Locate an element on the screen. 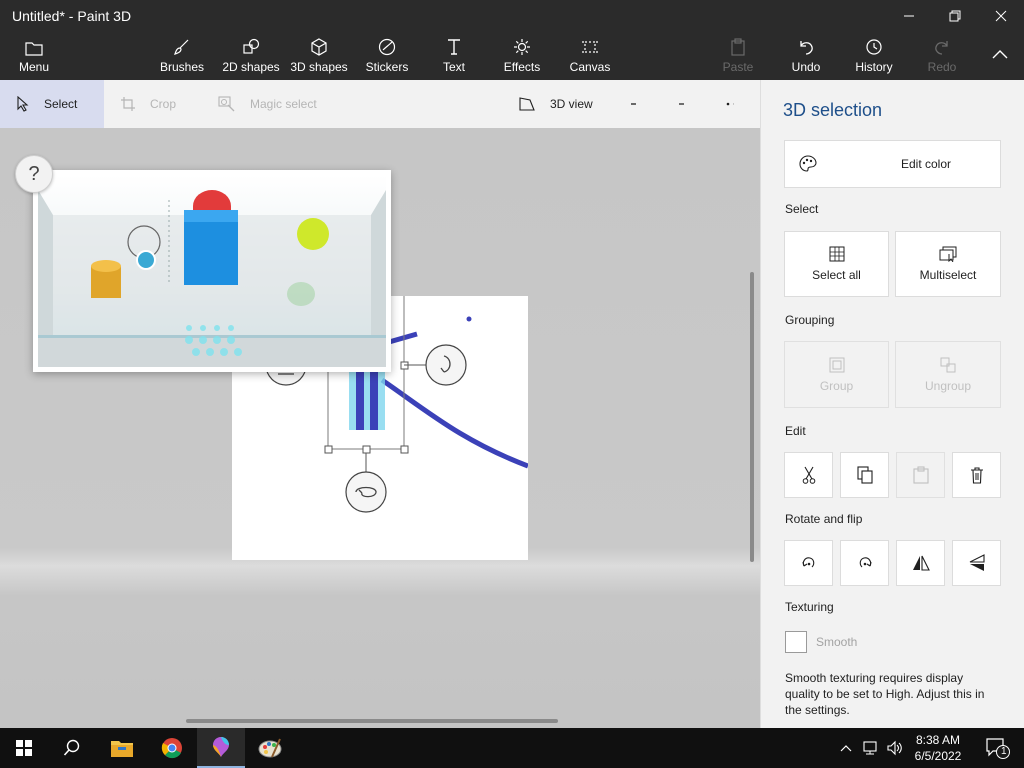  taskbar: 8:38 AM 6/5/2022 1 is located at coordinates (512, 748).